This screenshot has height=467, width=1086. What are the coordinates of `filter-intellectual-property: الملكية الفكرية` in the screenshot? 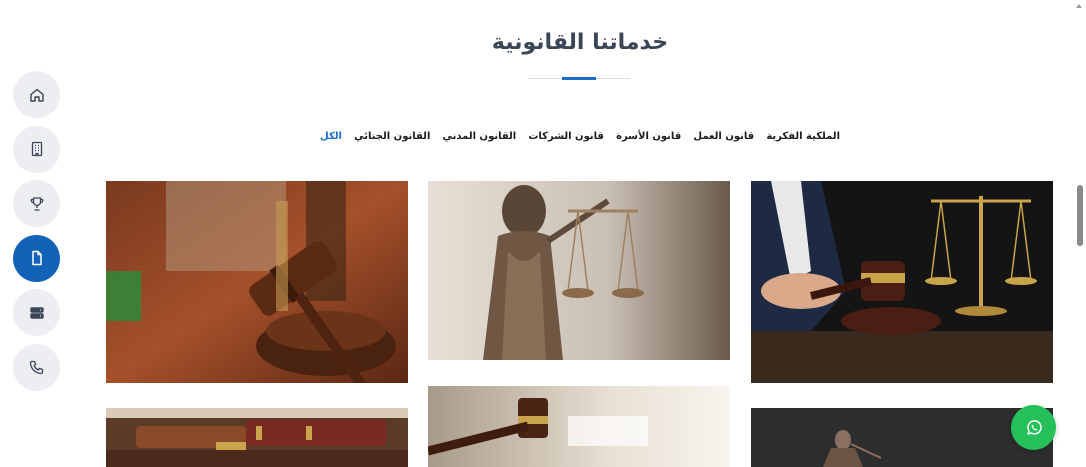 It's located at (803, 139).